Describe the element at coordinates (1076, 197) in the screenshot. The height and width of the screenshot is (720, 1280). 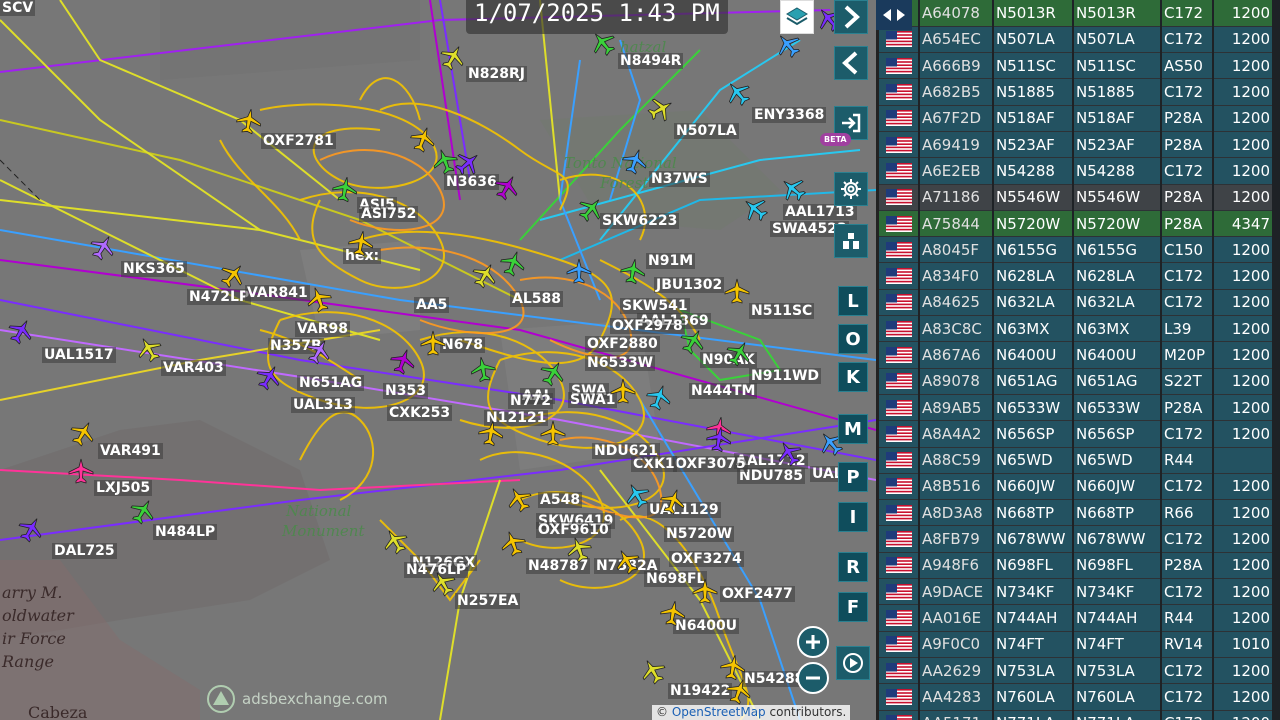
I see `table-row: A71186 N5546W N5546W P28A 1200` at that location.